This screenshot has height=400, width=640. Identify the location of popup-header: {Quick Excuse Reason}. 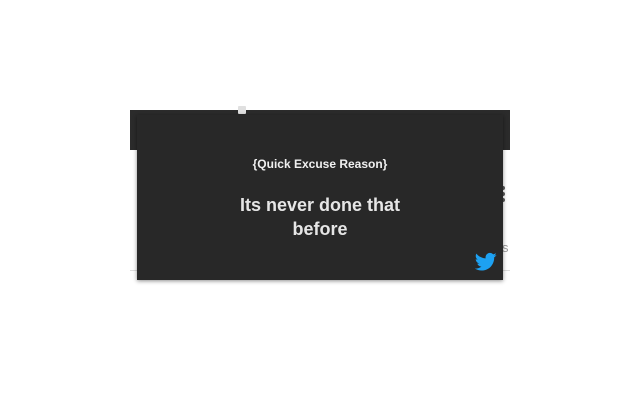
(320, 164).